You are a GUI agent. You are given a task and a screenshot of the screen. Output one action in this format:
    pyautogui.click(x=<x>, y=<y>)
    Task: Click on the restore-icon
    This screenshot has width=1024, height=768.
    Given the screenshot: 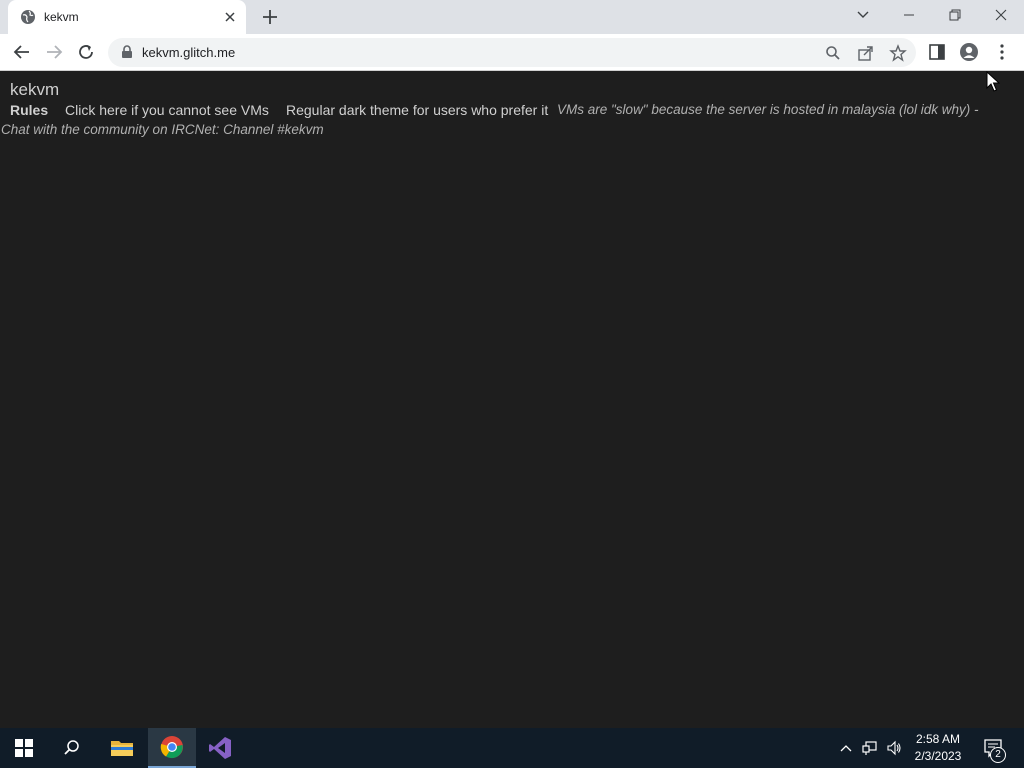 What is the action you would take?
    pyautogui.click(x=955, y=15)
    